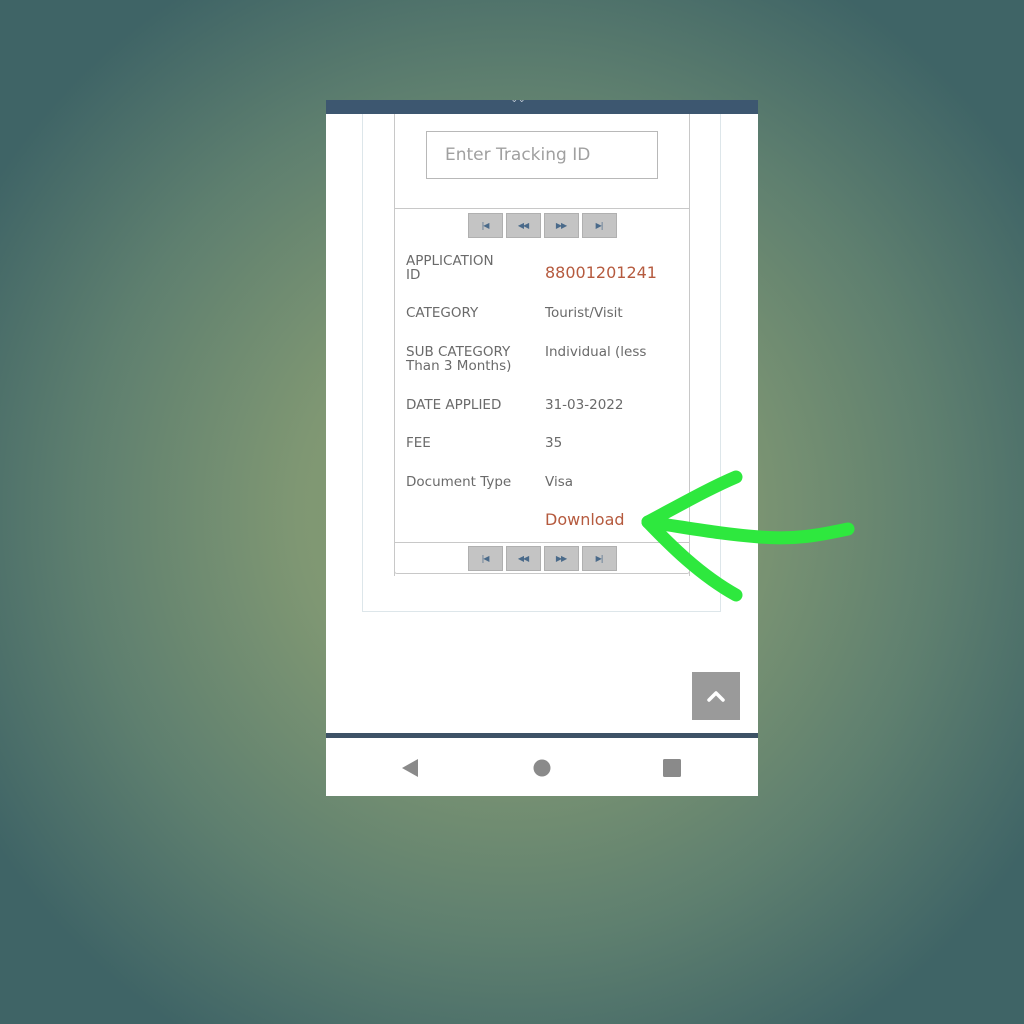 This screenshot has width=1024, height=1024. Describe the element at coordinates (542, 107) in the screenshot. I see `top-app-bar: ⌄⌄` at that location.